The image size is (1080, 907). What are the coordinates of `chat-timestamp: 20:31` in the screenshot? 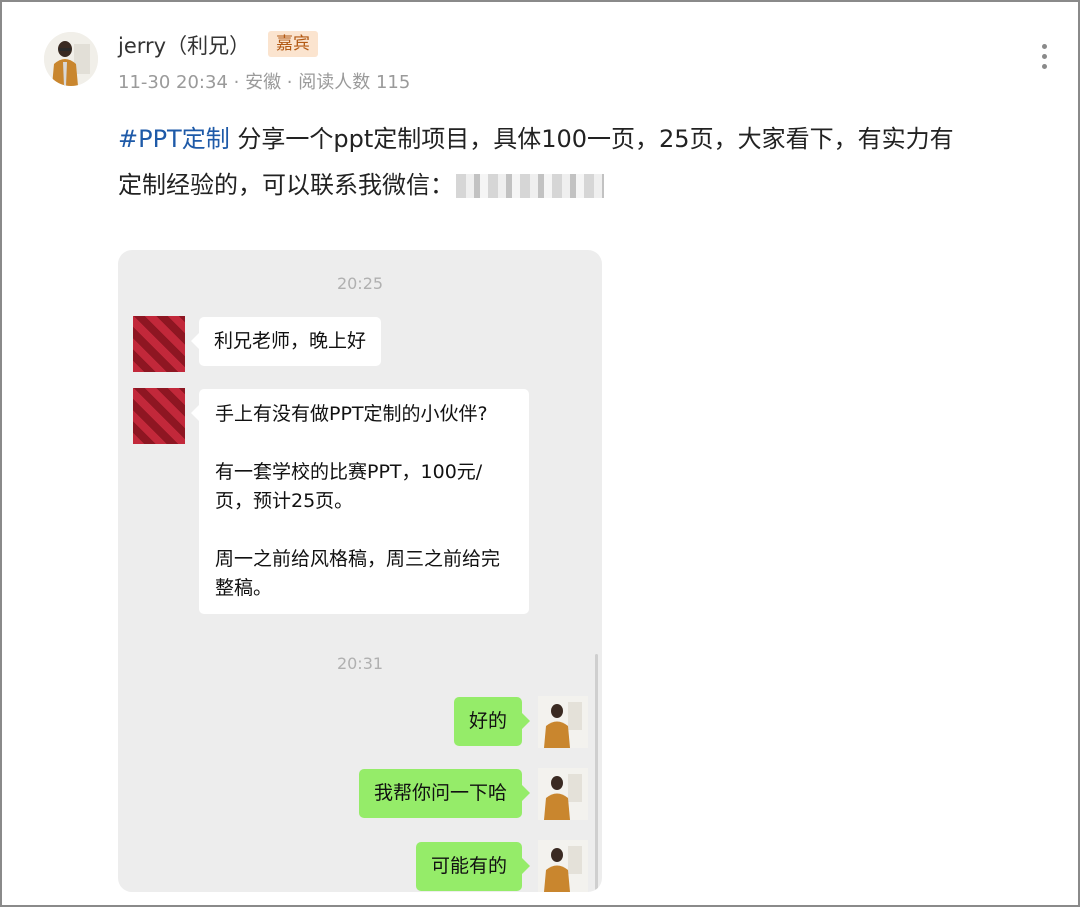 It's located at (360, 663).